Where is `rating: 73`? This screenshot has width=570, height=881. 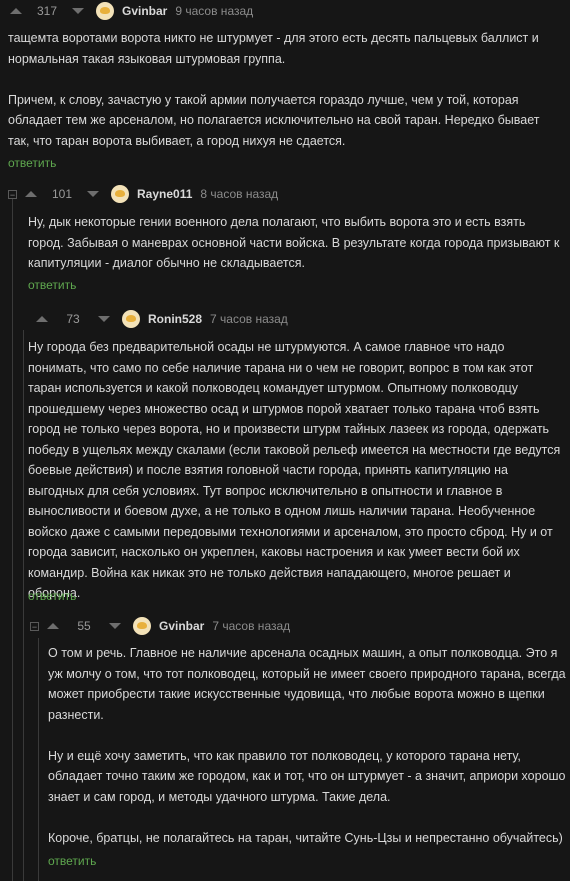 rating: 73 is located at coordinates (73, 319).